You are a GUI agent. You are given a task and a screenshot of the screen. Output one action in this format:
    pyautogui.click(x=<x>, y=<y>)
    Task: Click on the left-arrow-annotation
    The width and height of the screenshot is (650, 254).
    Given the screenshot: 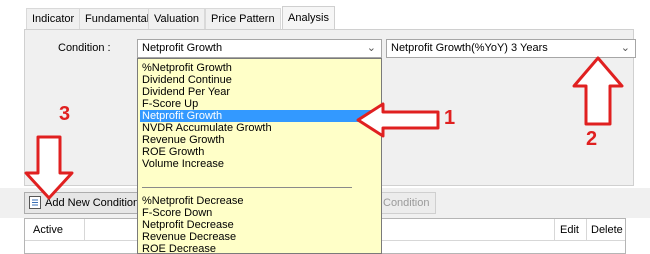 What is the action you would take?
    pyautogui.click(x=398, y=120)
    